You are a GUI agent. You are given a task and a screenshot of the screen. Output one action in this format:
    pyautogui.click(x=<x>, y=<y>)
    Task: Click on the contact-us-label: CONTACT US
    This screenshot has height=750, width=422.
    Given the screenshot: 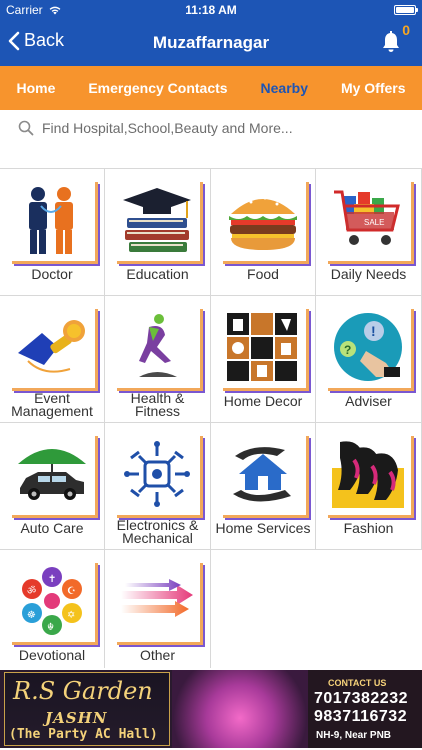 What is the action you would take?
    pyautogui.click(x=357, y=683)
    